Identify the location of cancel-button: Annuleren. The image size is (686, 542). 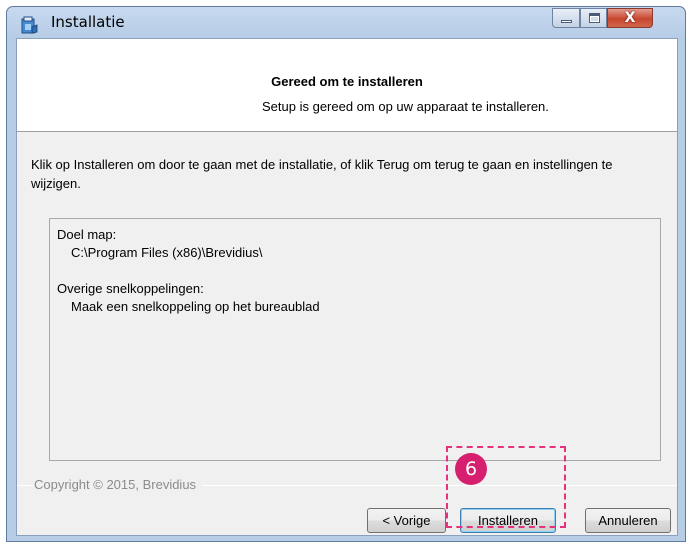
(628, 520).